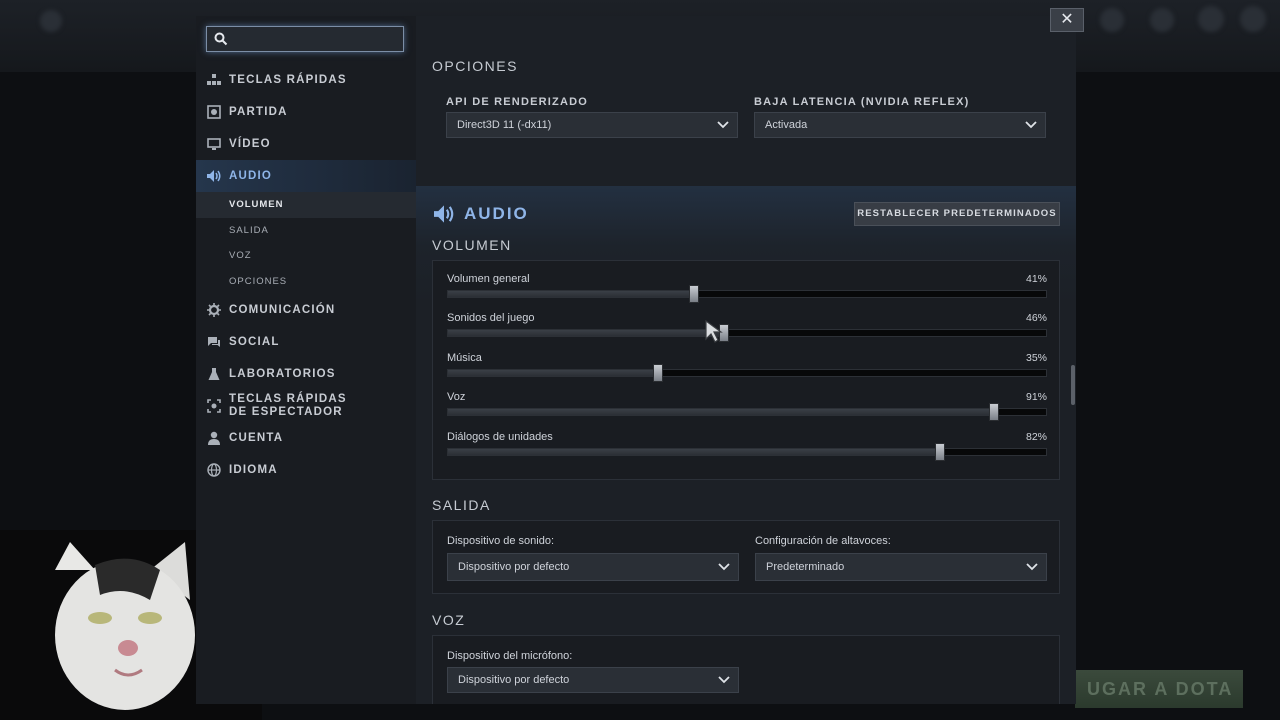 The height and width of the screenshot is (720, 1280). Describe the element at coordinates (214, 144) in the screenshot. I see `monitor-icon` at that location.